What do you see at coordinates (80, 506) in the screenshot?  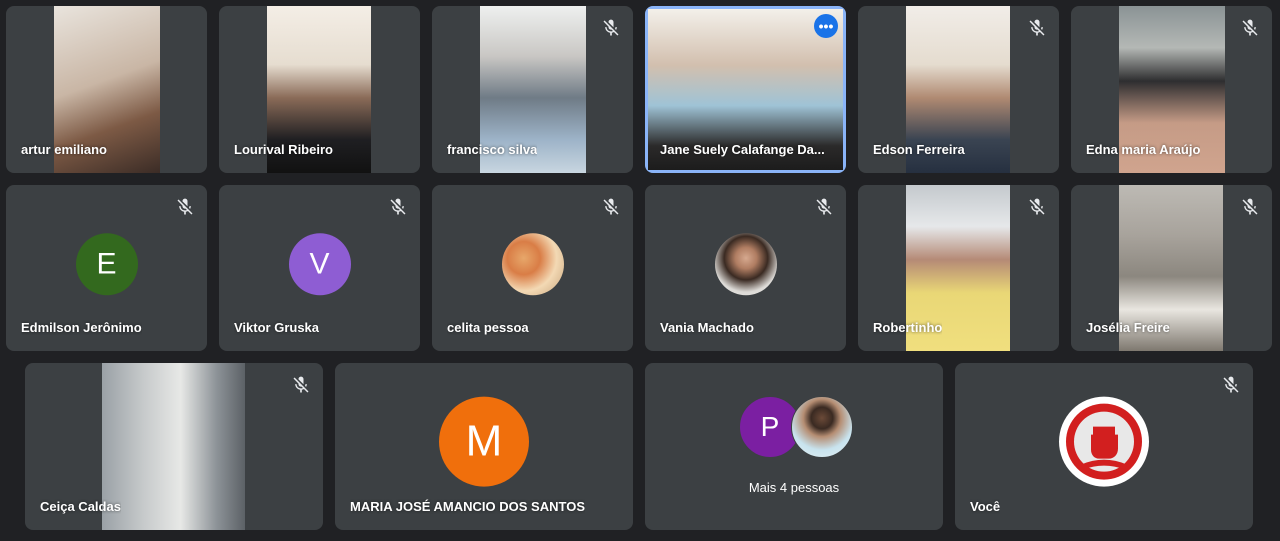 I see `participant-name: Ceiça Caldas` at bounding box center [80, 506].